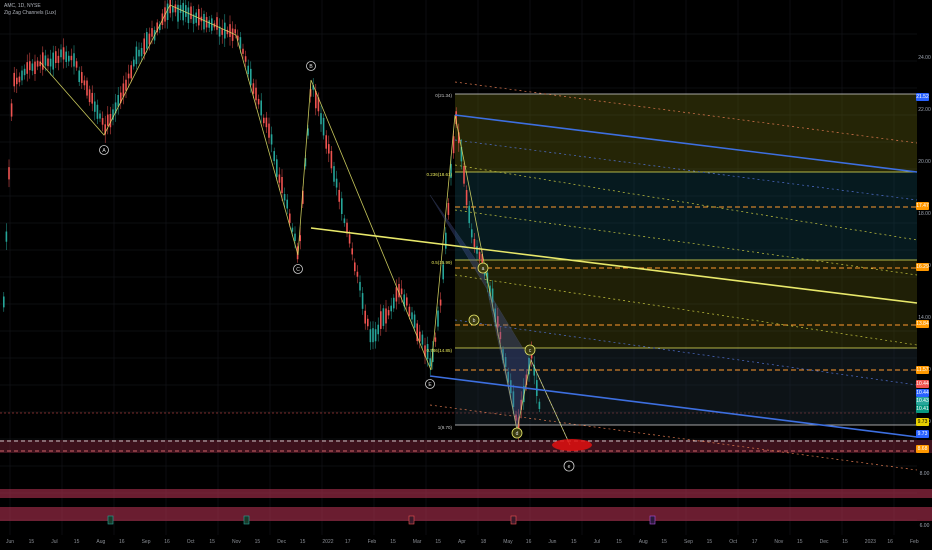 Image resolution: width=932 pixels, height=550 pixels. What do you see at coordinates (348, 542) in the screenshot?
I see `x-tick-label: 17` at bounding box center [348, 542].